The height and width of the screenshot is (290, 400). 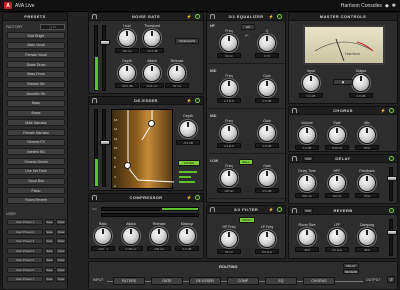 What do you see at coordinates (25, 260) in the screenshot?
I see `user-preset-item: User Preset 5` at bounding box center [25, 260].